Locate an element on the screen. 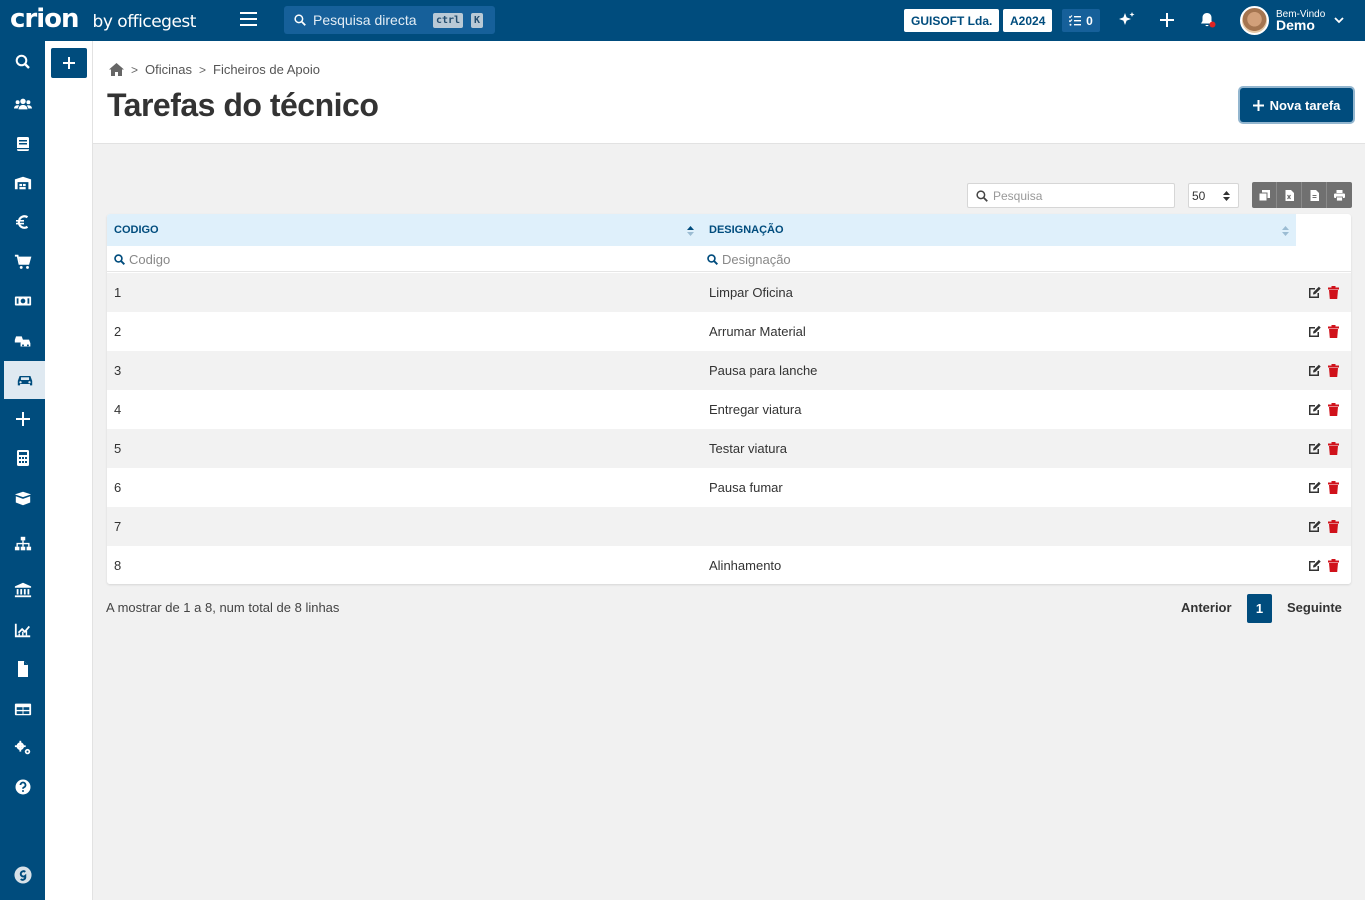 The image size is (1365, 900). sidebar-item-more is located at coordinates (22, 419).